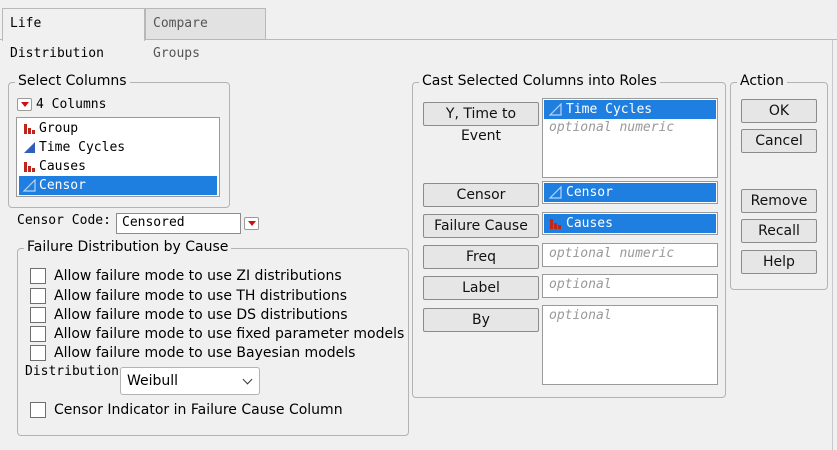 The image size is (837, 450). Describe the element at coordinates (481, 288) in the screenshot. I see `role-button-label: Label` at that location.